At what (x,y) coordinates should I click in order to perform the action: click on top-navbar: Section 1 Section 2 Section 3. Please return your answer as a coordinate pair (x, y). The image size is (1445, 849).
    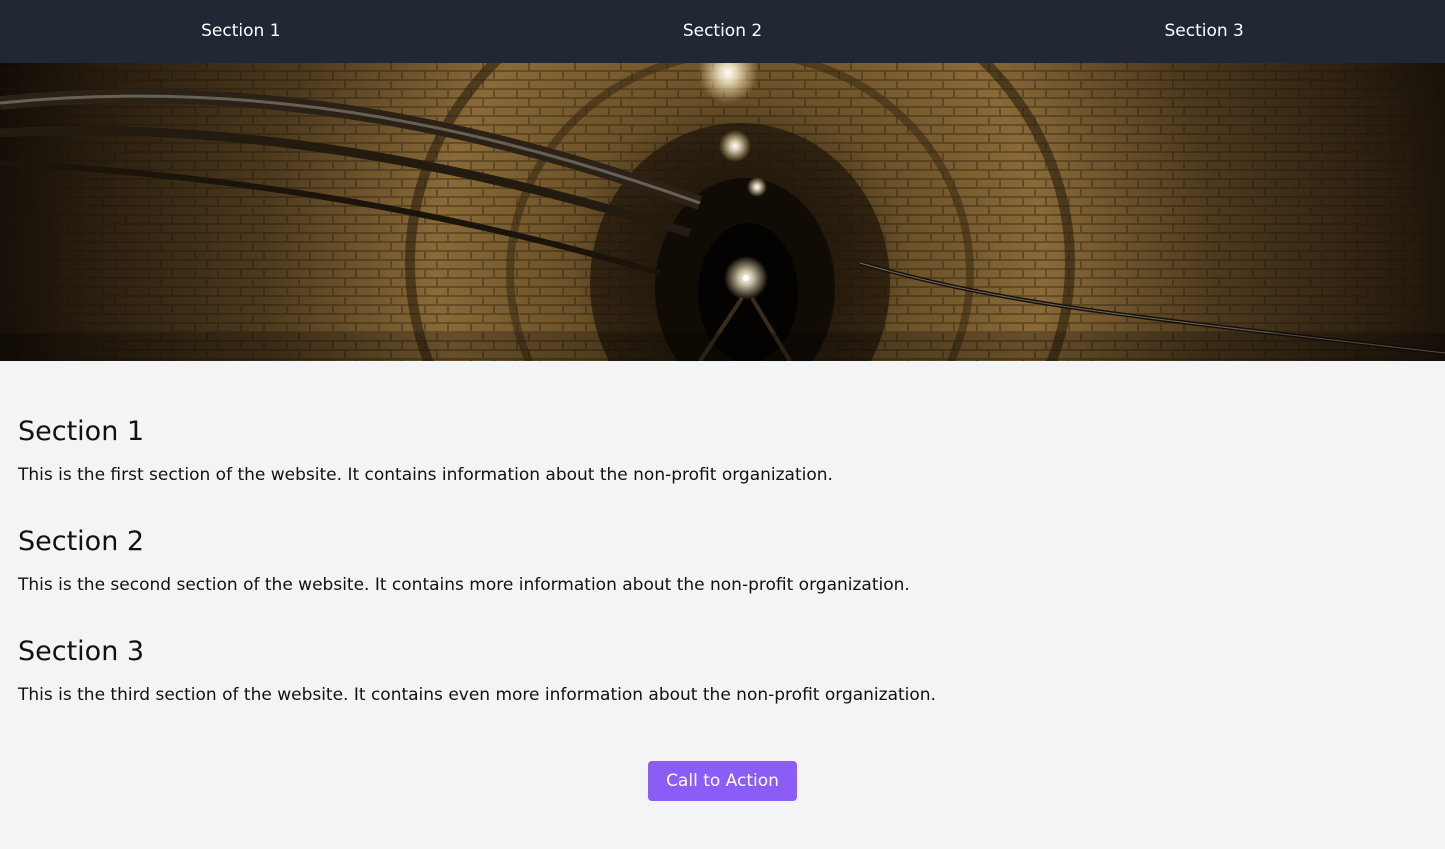
    Looking at the image, I should click on (722, 31).